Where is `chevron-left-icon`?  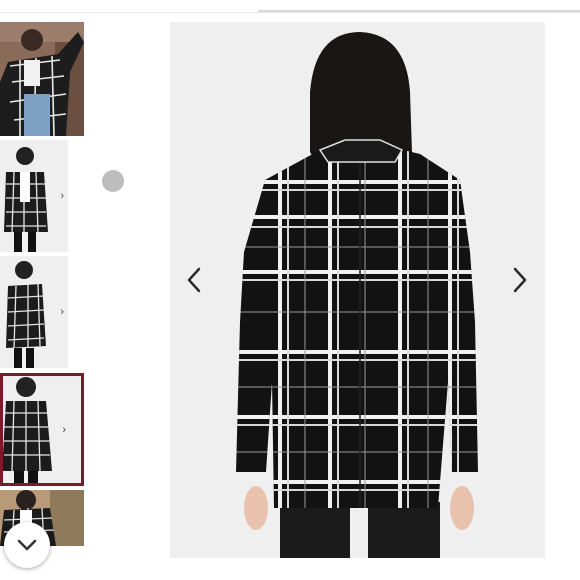
chevron-left-icon is located at coordinates (194, 280).